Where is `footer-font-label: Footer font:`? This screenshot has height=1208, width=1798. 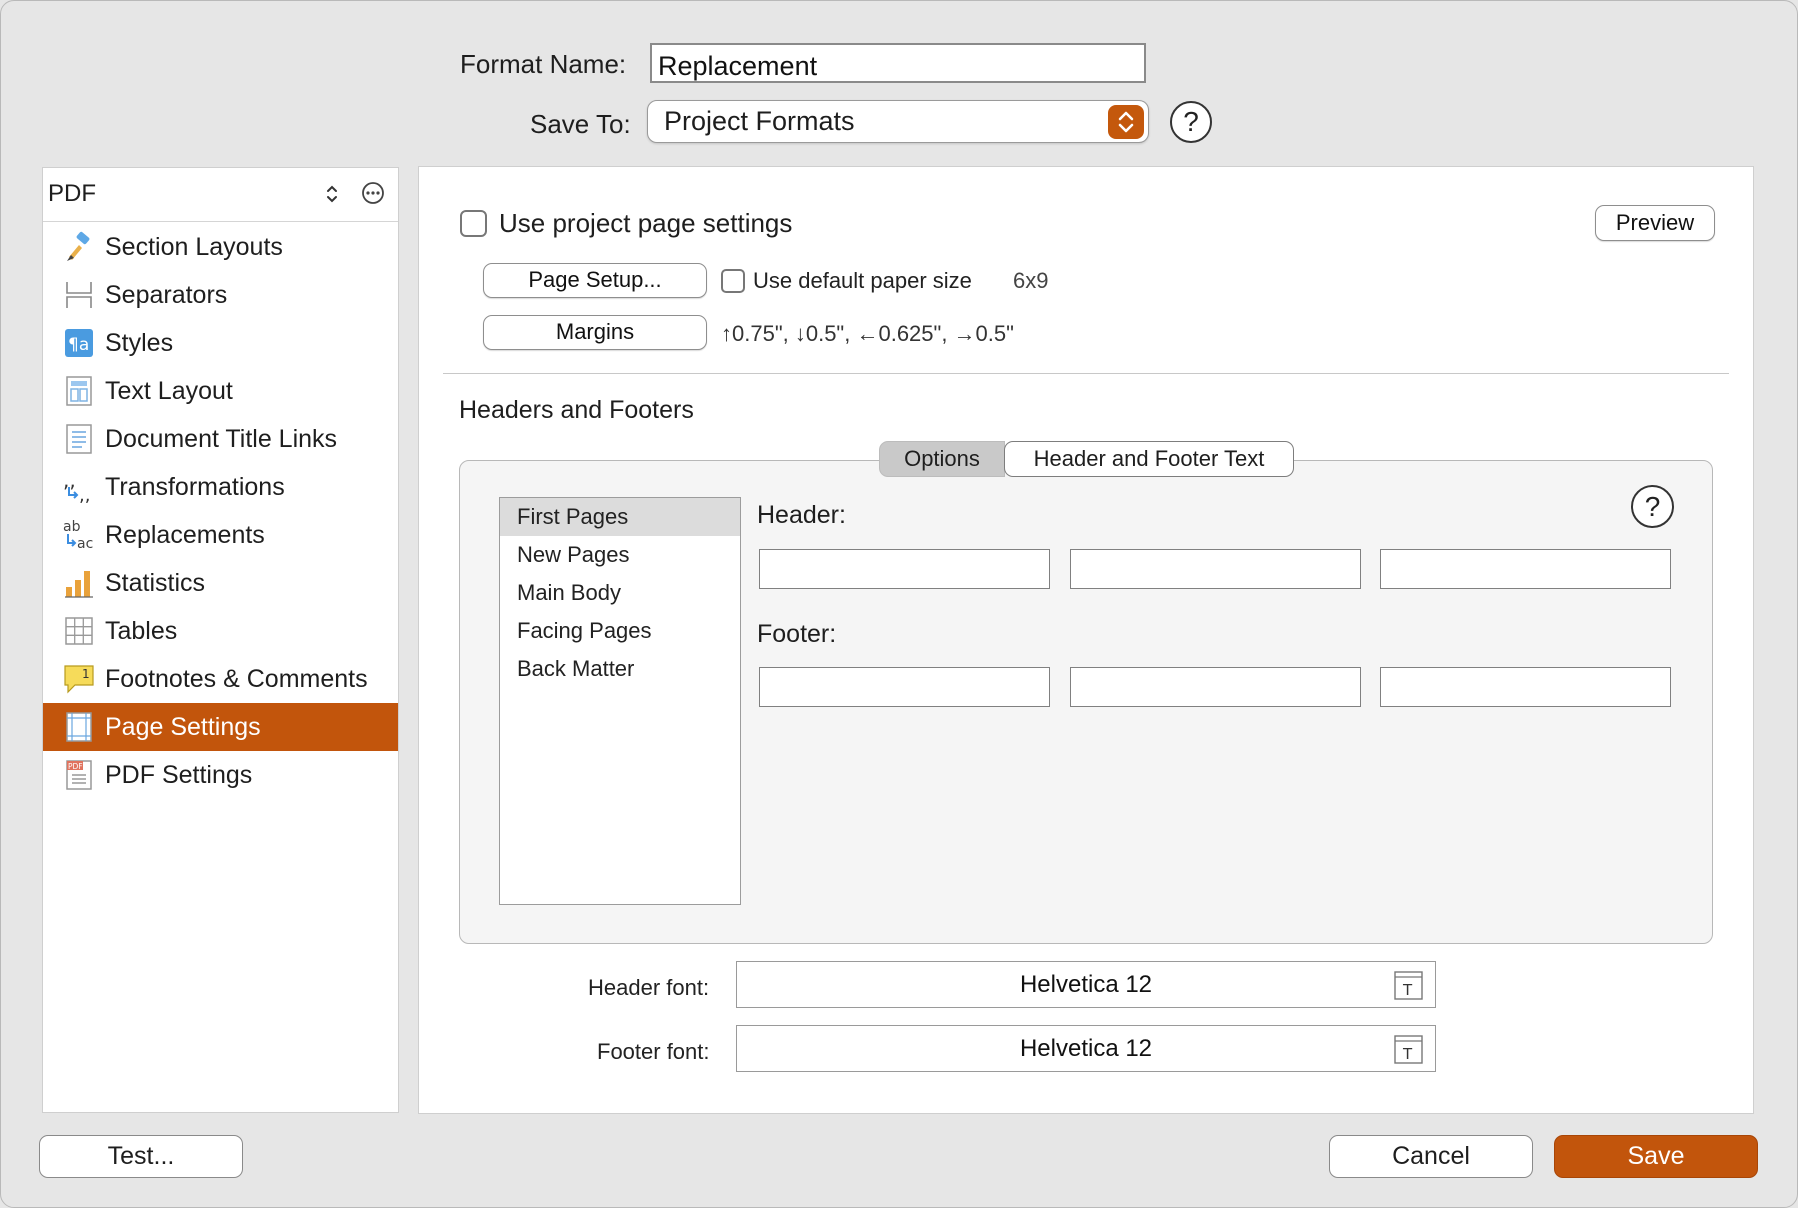
footer-font-label: Footer font: is located at coordinates (653, 1051).